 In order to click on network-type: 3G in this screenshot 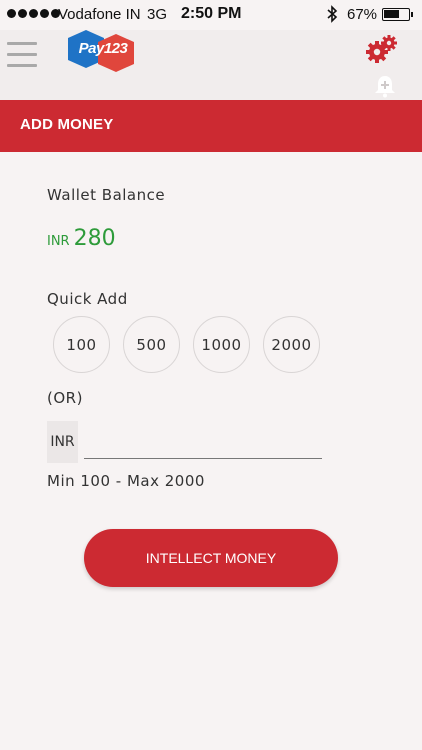, I will do `click(157, 14)`.